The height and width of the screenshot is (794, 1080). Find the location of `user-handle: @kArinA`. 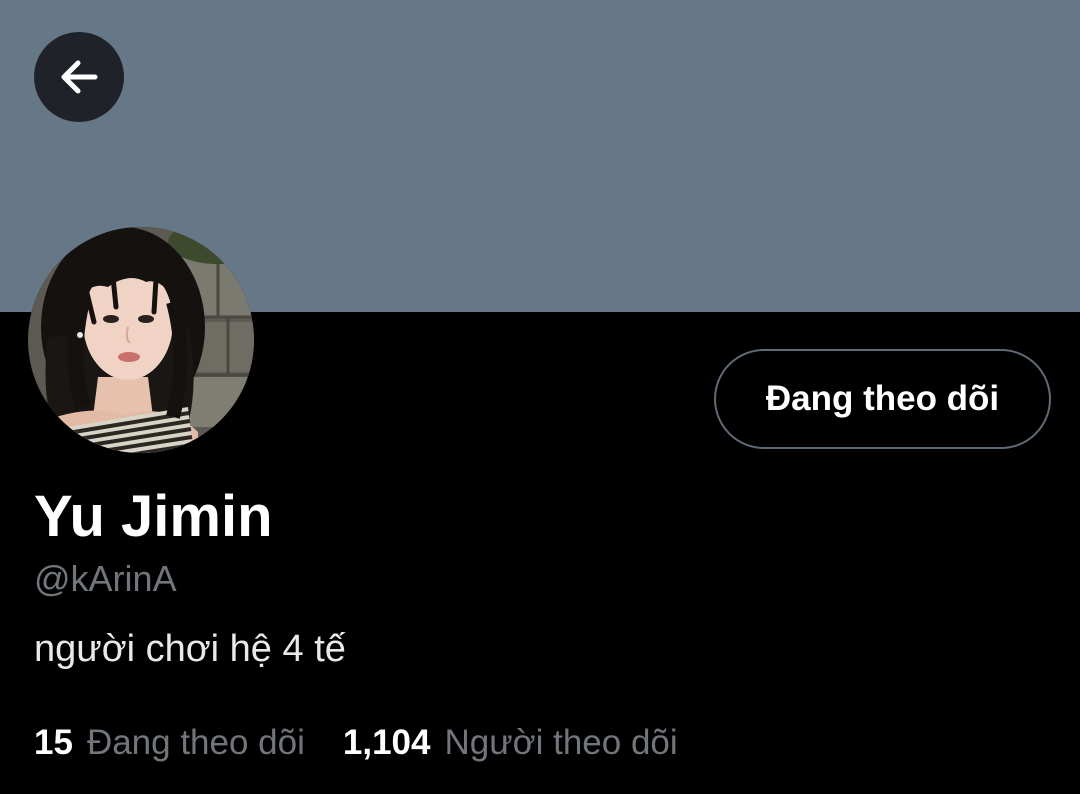

user-handle: @kArinA is located at coordinates (105, 578).